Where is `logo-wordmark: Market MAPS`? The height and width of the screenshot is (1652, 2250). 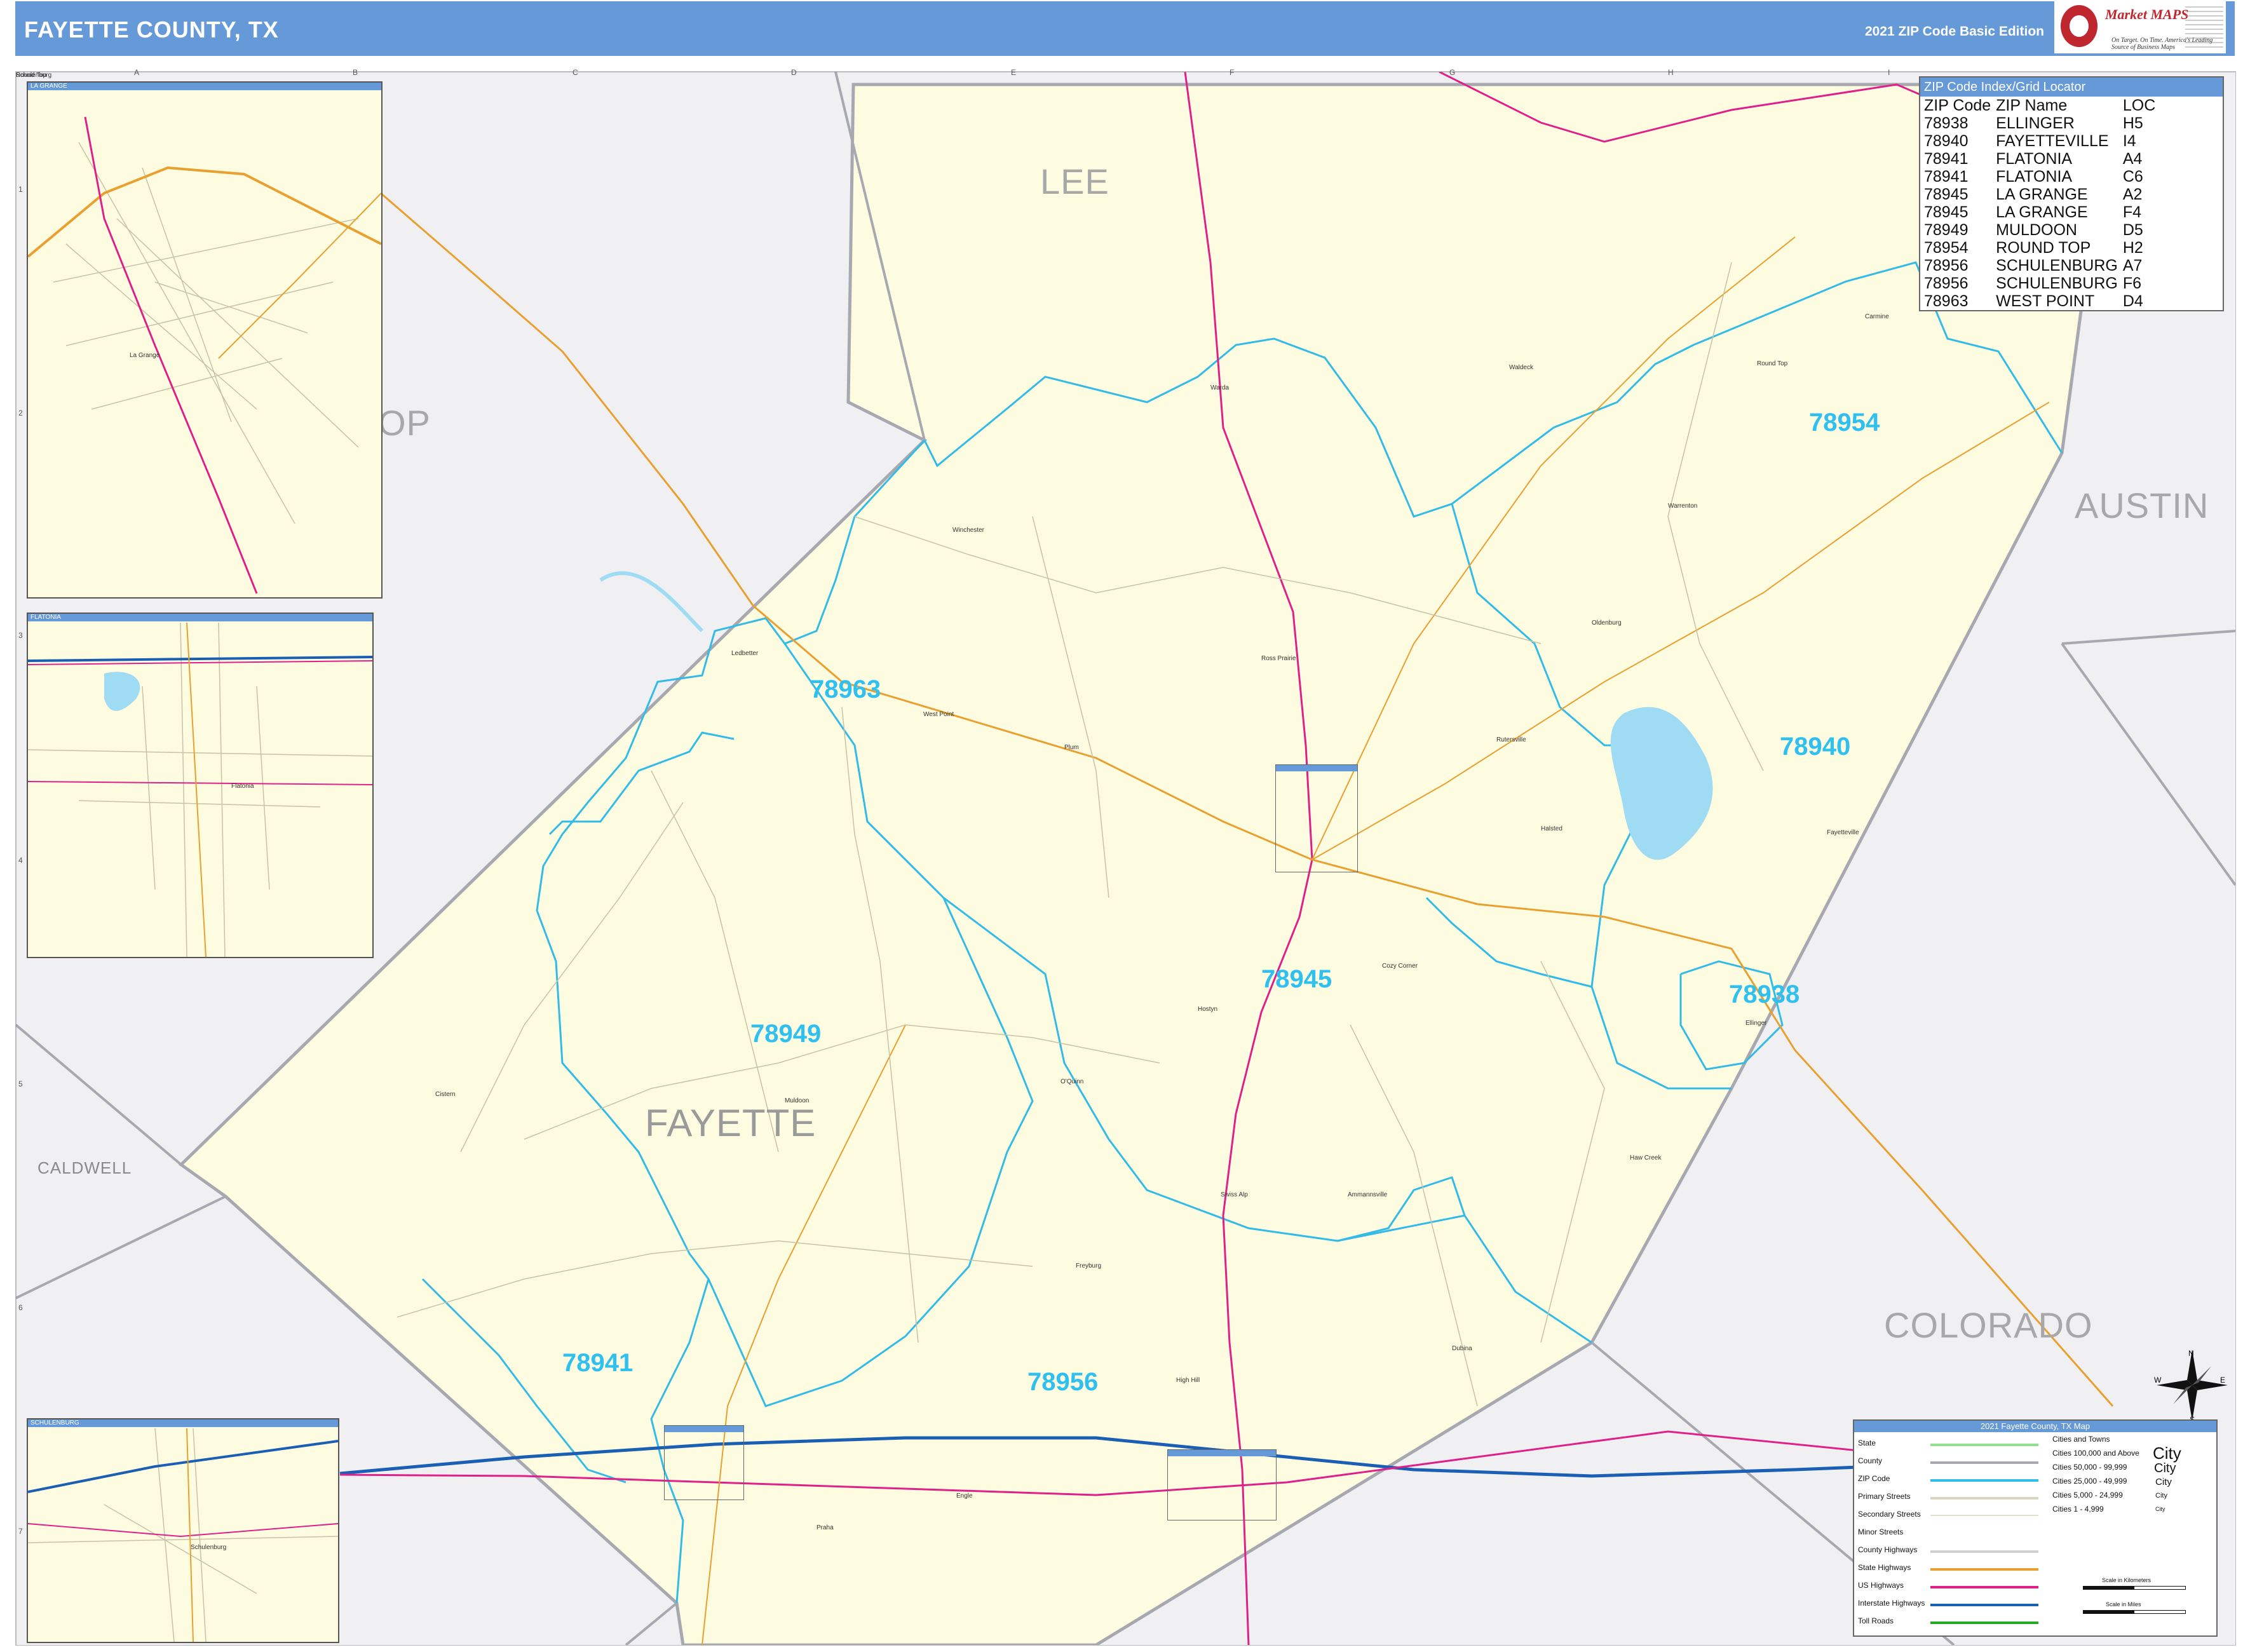
logo-wordmark: Market MAPS is located at coordinates (2147, 14).